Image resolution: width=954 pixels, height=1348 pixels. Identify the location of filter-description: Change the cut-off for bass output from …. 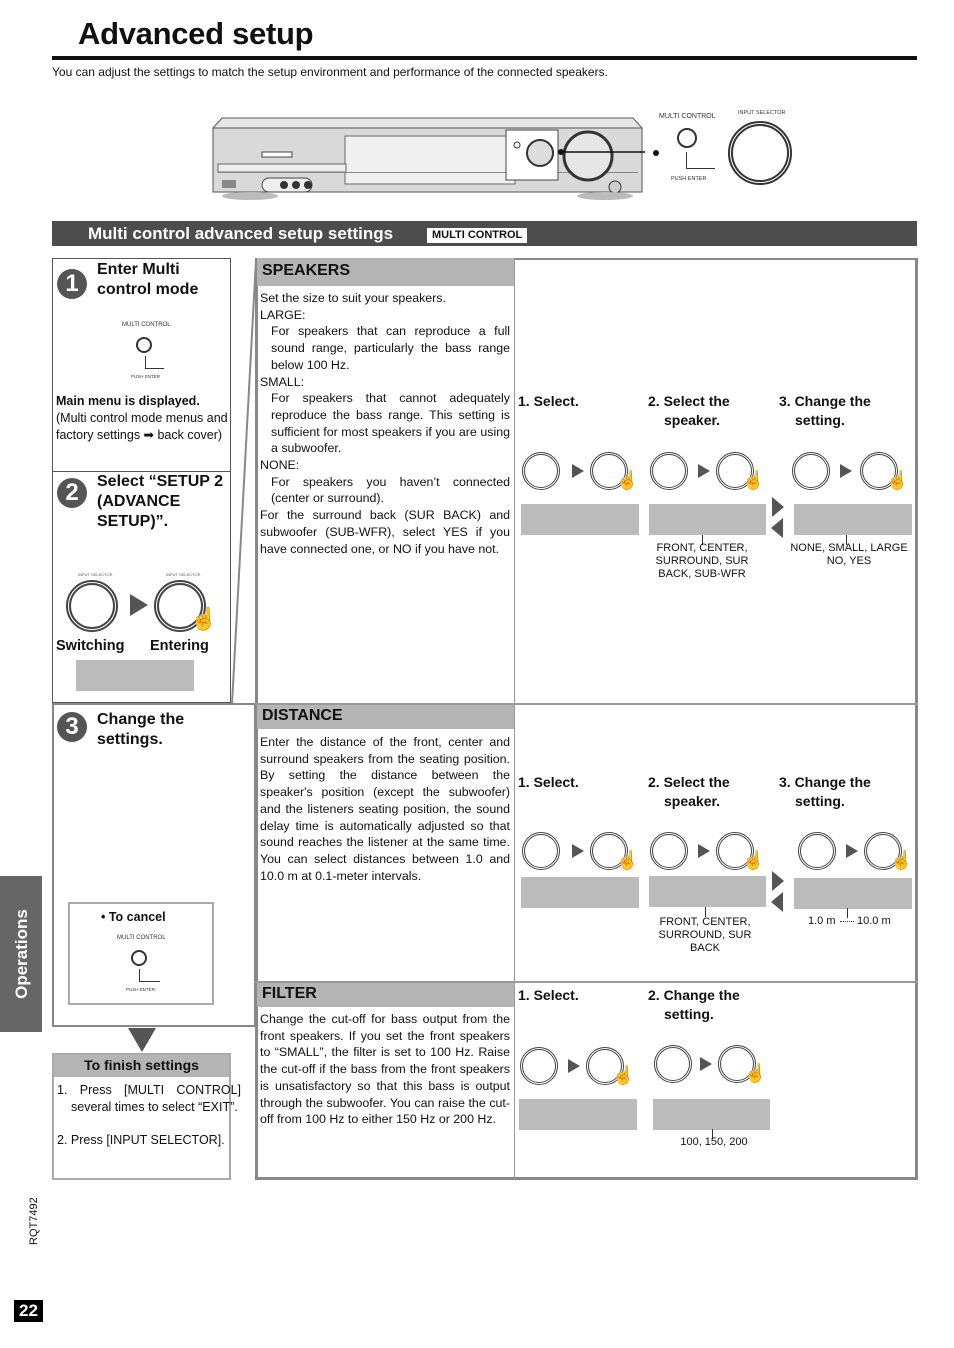
(385, 1069).